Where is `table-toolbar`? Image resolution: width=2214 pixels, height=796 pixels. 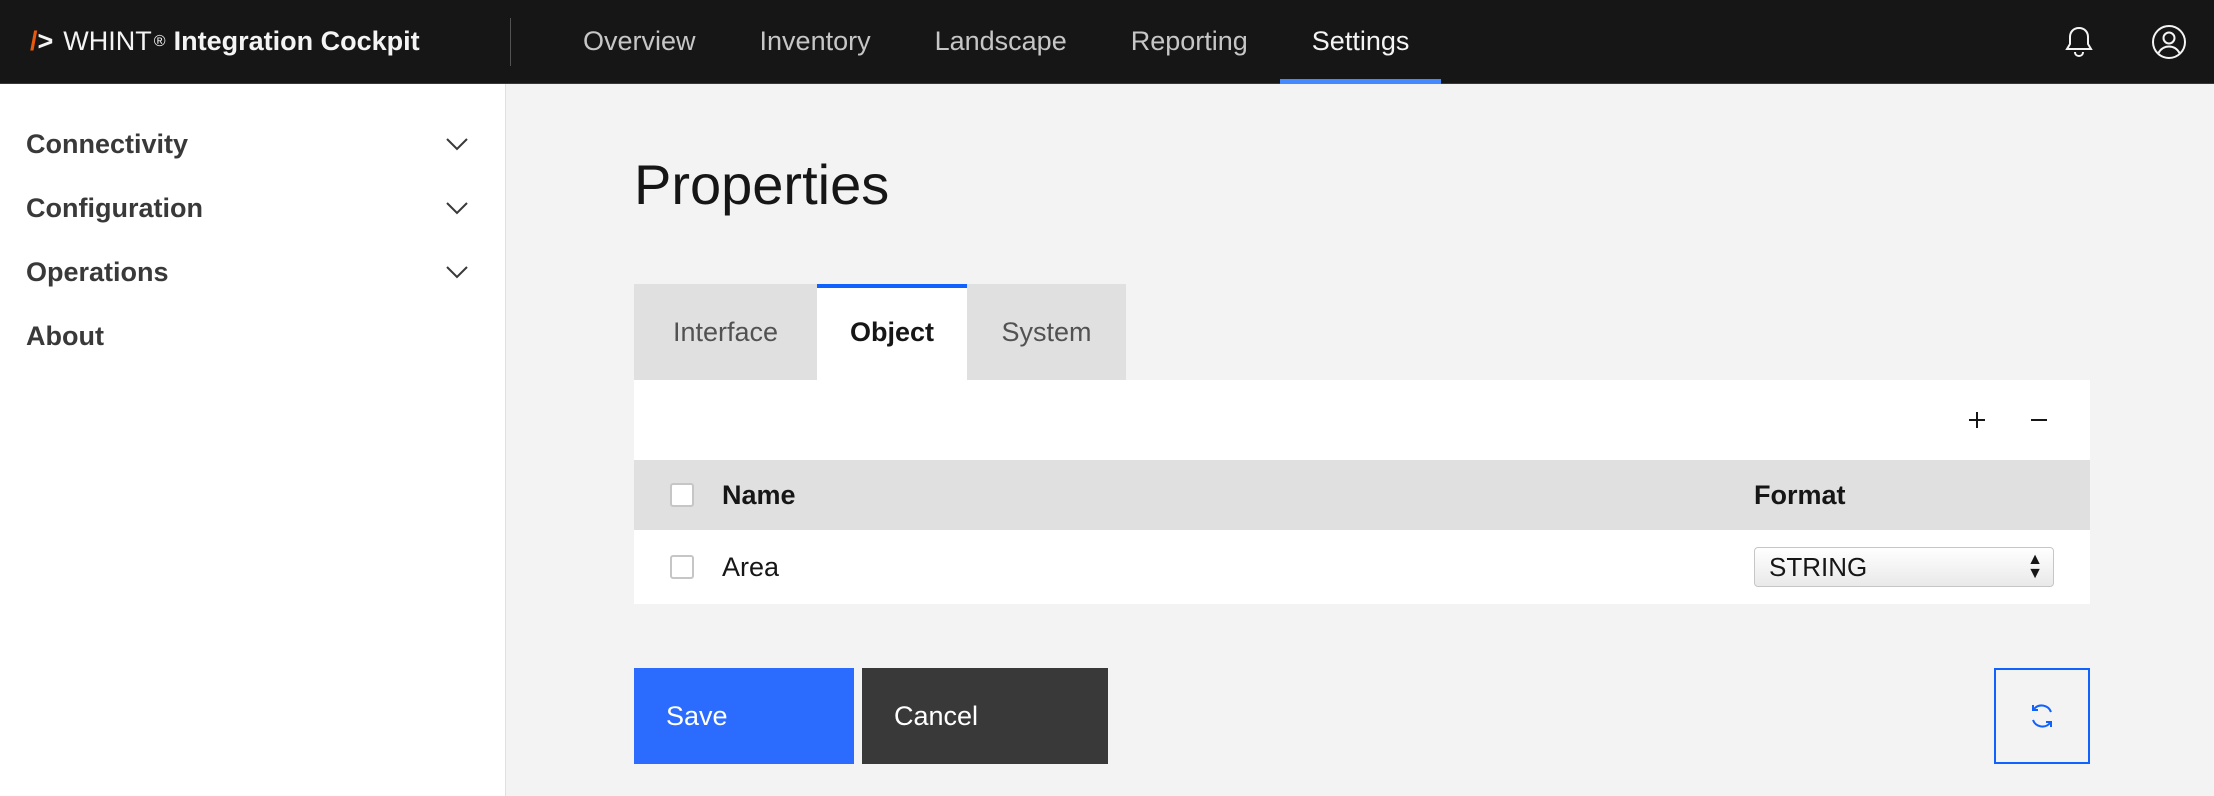
table-toolbar is located at coordinates (1362, 420).